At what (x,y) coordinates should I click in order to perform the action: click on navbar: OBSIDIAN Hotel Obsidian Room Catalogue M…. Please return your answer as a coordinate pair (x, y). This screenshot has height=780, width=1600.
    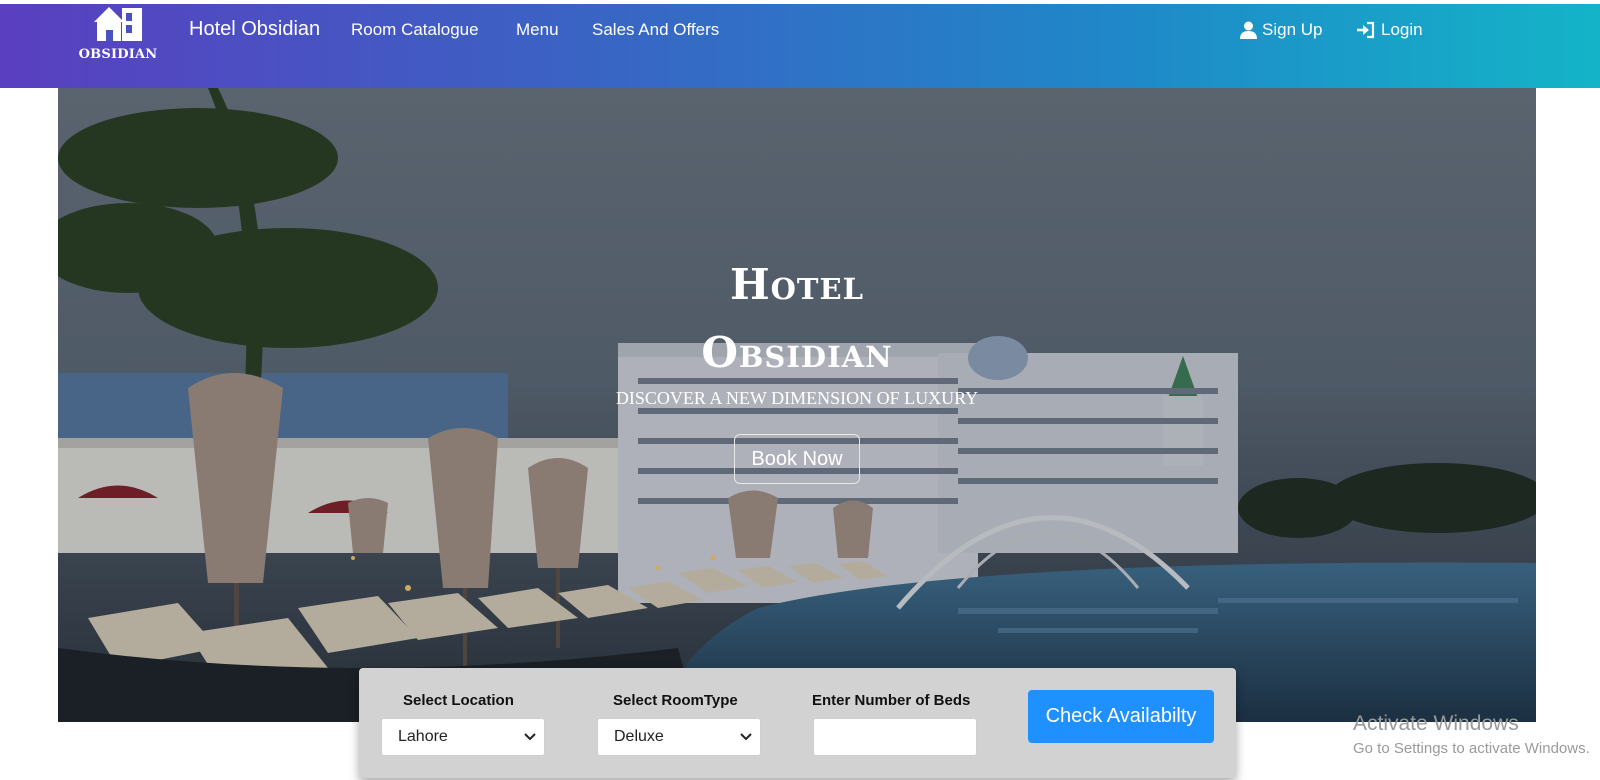
    Looking at the image, I should click on (800, 46).